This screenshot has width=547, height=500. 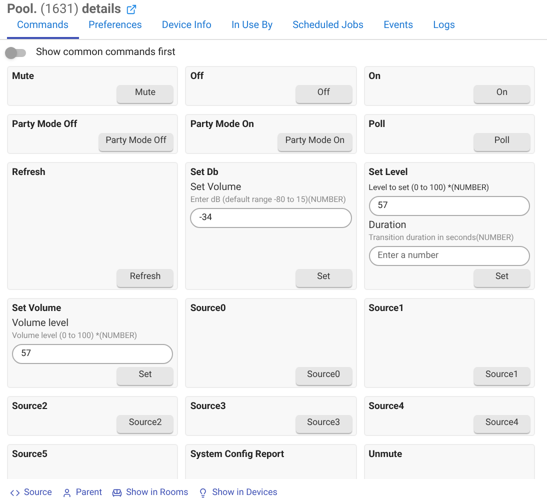 I want to click on number-field: Enter a number, so click(x=449, y=256).